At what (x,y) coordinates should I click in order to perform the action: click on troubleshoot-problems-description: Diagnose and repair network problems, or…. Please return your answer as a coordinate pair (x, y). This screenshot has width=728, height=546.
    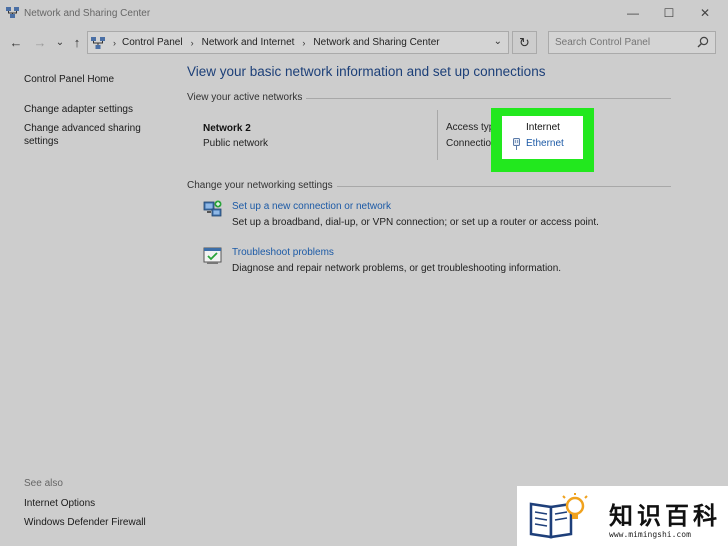
    Looking at the image, I should click on (397, 268).